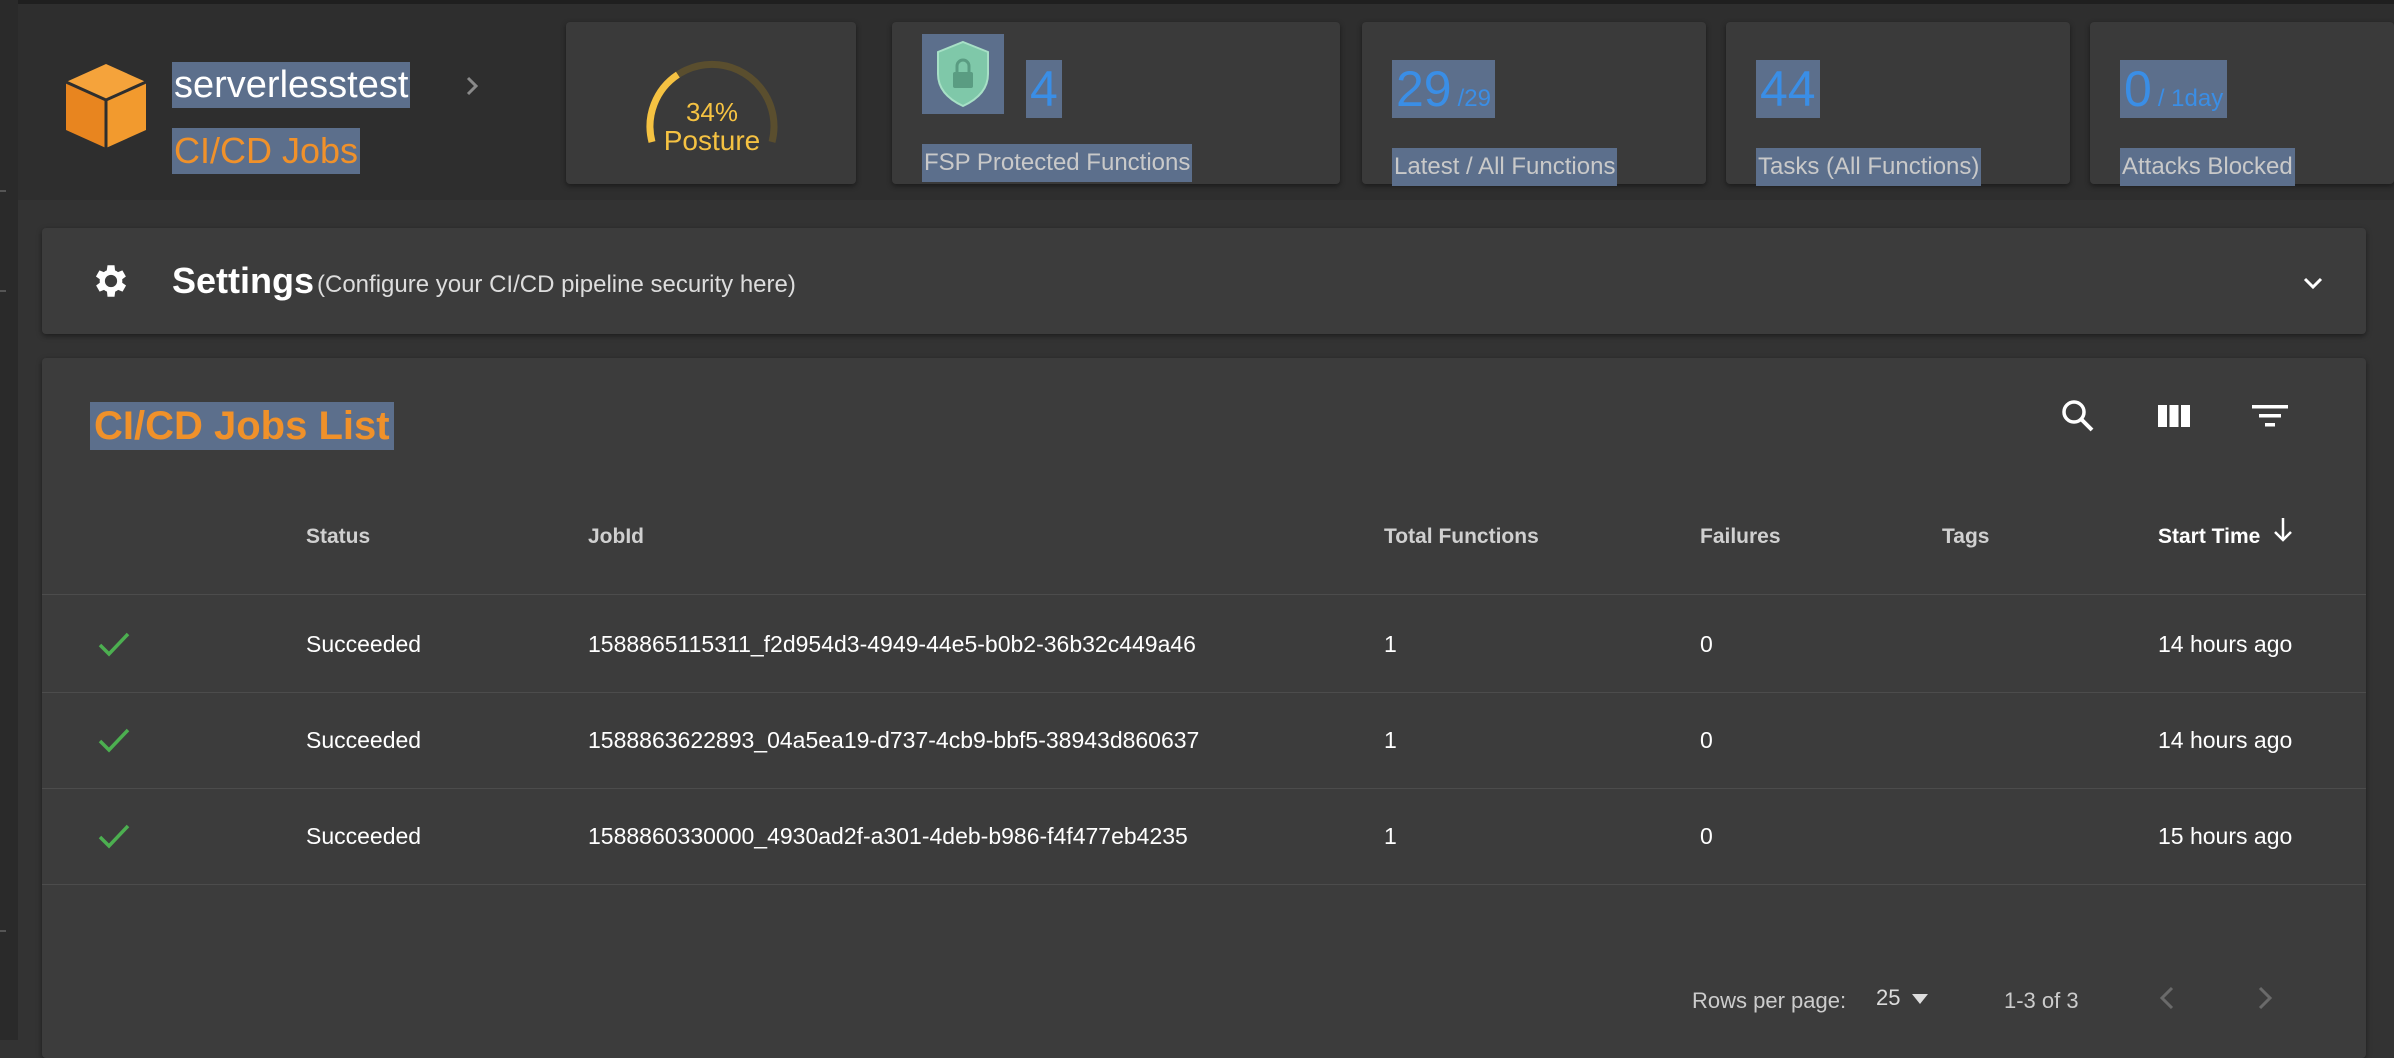  I want to click on page-title: CI/CD Jobs, so click(266, 151).